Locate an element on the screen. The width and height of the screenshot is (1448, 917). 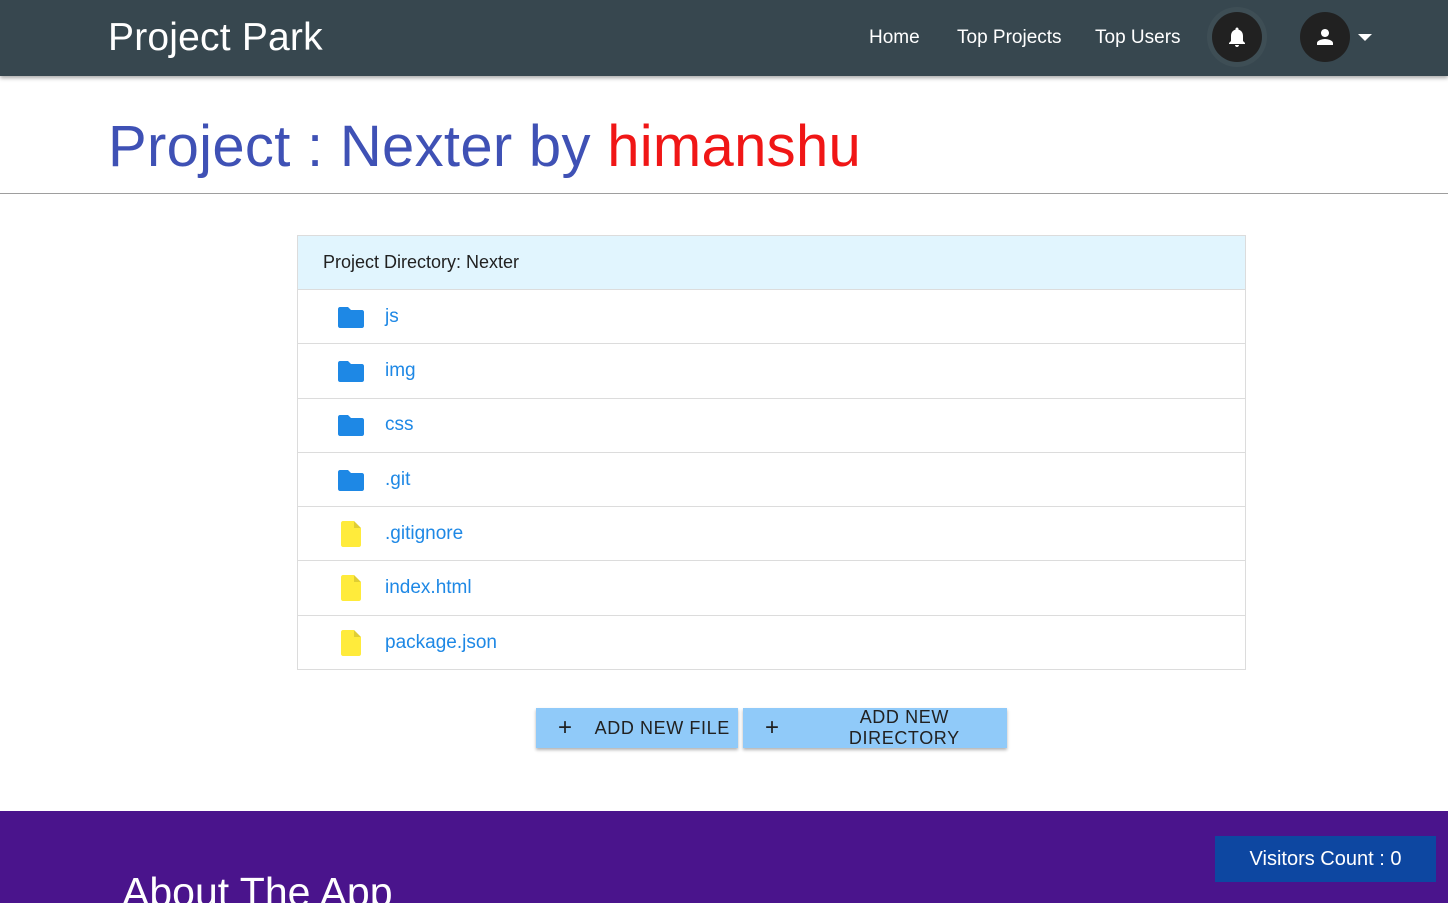
directory-item-link: img is located at coordinates (400, 371).